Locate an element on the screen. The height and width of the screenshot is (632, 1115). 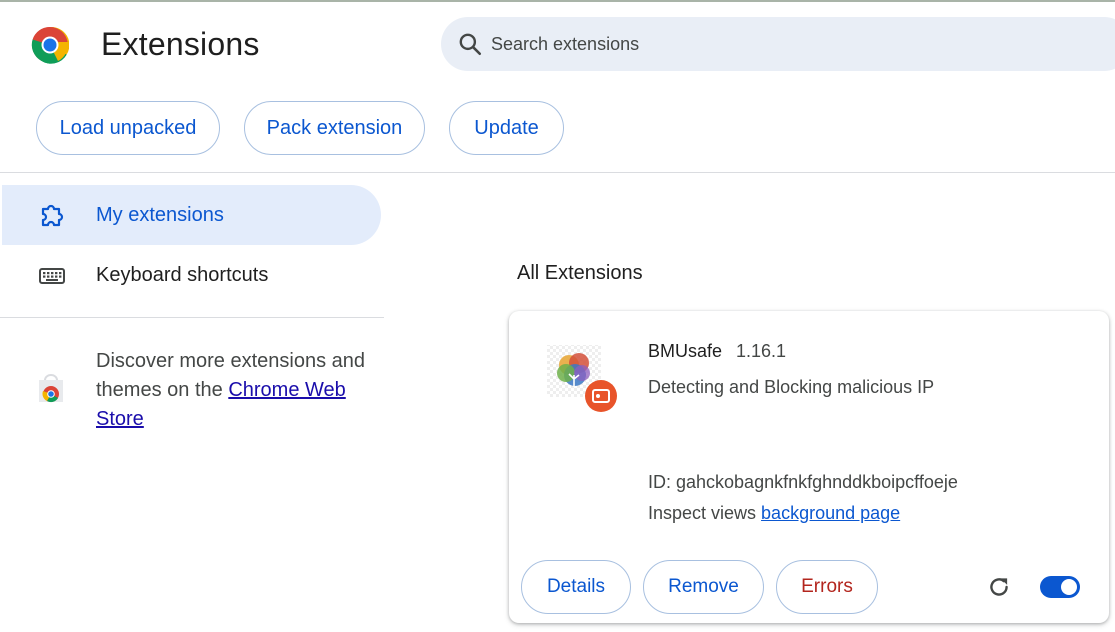
extension-description: Detecting and Blocking malicious IP is located at coordinates (791, 387).